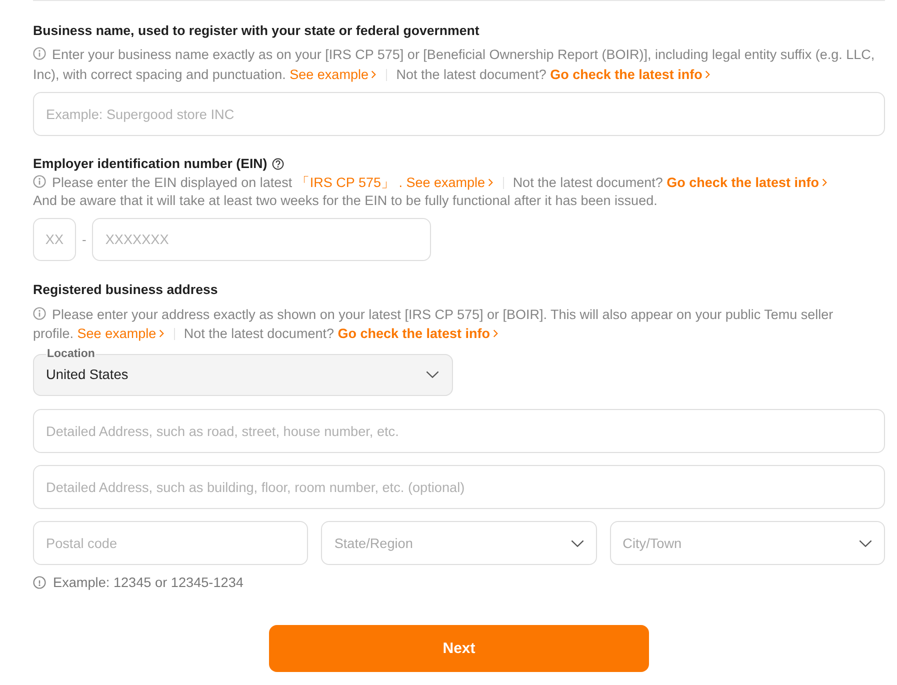 The width and height of the screenshot is (897, 685). What do you see at coordinates (454, 65) in the screenshot?
I see `hint-text: Enter your business name exactly as on your [IRS CP 575] or [Beneficial Ownership Report (BOIR)], including legal entity suffix (e.g. LLC, Inc), with correct spacing and punctuation. See example Not the latest document? Go check the latest info` at bounding box center [454, 65].